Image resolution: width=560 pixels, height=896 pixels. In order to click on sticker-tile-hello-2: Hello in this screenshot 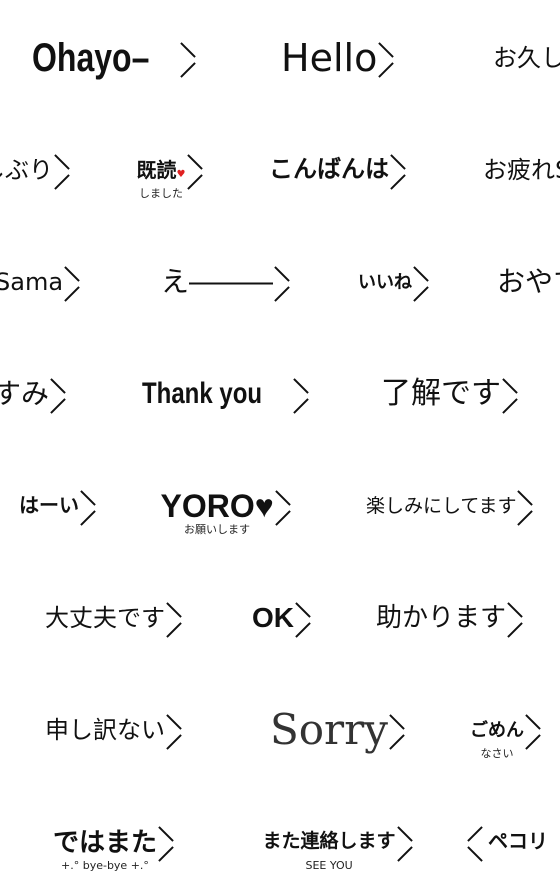, I will do `click(392, 56)`.